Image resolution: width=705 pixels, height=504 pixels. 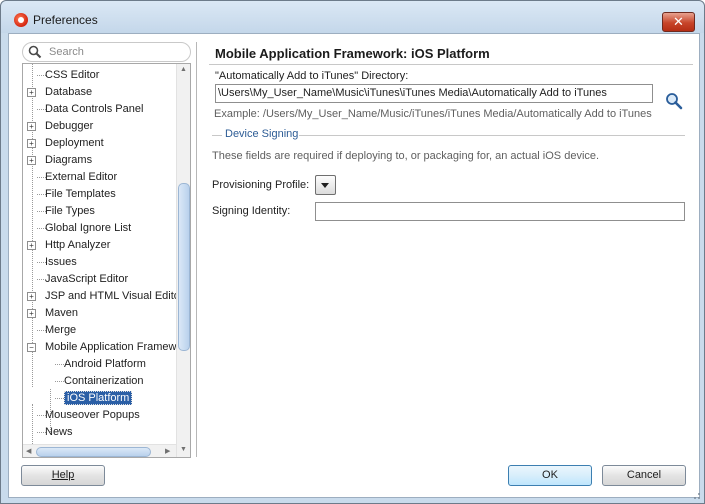 I want to click on tree-item: JavaScript Editor, so click(x=99, y=279).